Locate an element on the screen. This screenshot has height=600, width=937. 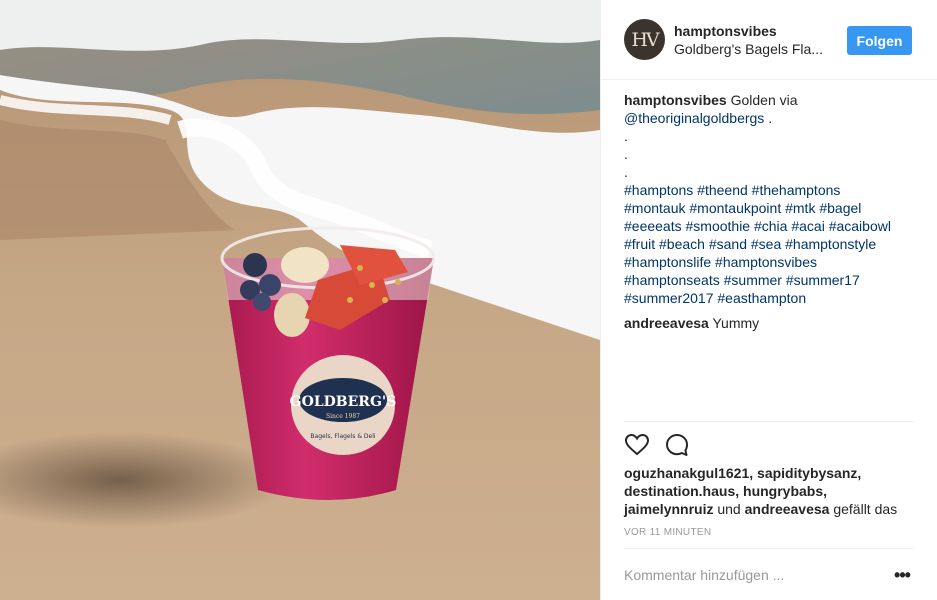
cup-tagline-text: Bagels, Flagels & Deli is located at coordinates (342, 436).